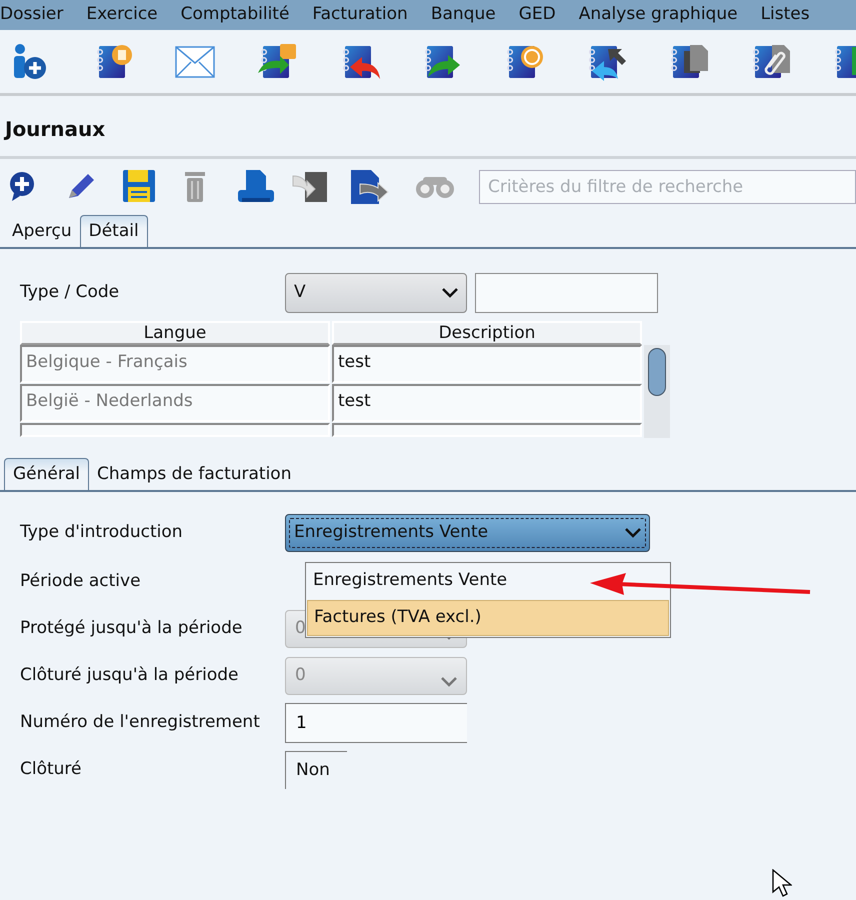 Image resolution: width=856 pixels, height=900 pixels. Describe the element at coordinates (566, 293) in the screenshot. I see `code-field` at that location.